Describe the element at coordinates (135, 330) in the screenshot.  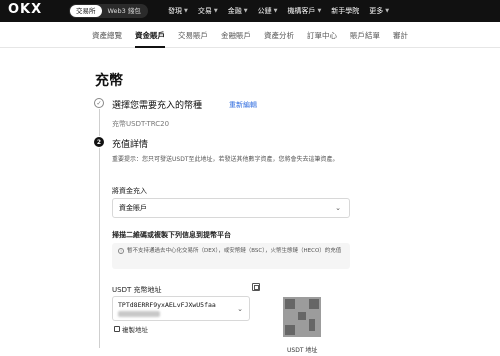
I see `copy-address-label: 複製地址` at that location.